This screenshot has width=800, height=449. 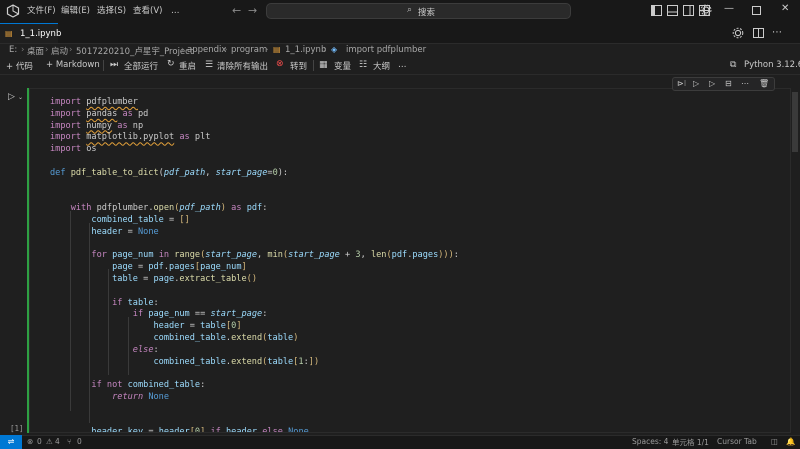 What do you see at coordinates (696, 83) in the screenshot?
I see `execute-above-icon: ▷` at bounding box center [696, 83].